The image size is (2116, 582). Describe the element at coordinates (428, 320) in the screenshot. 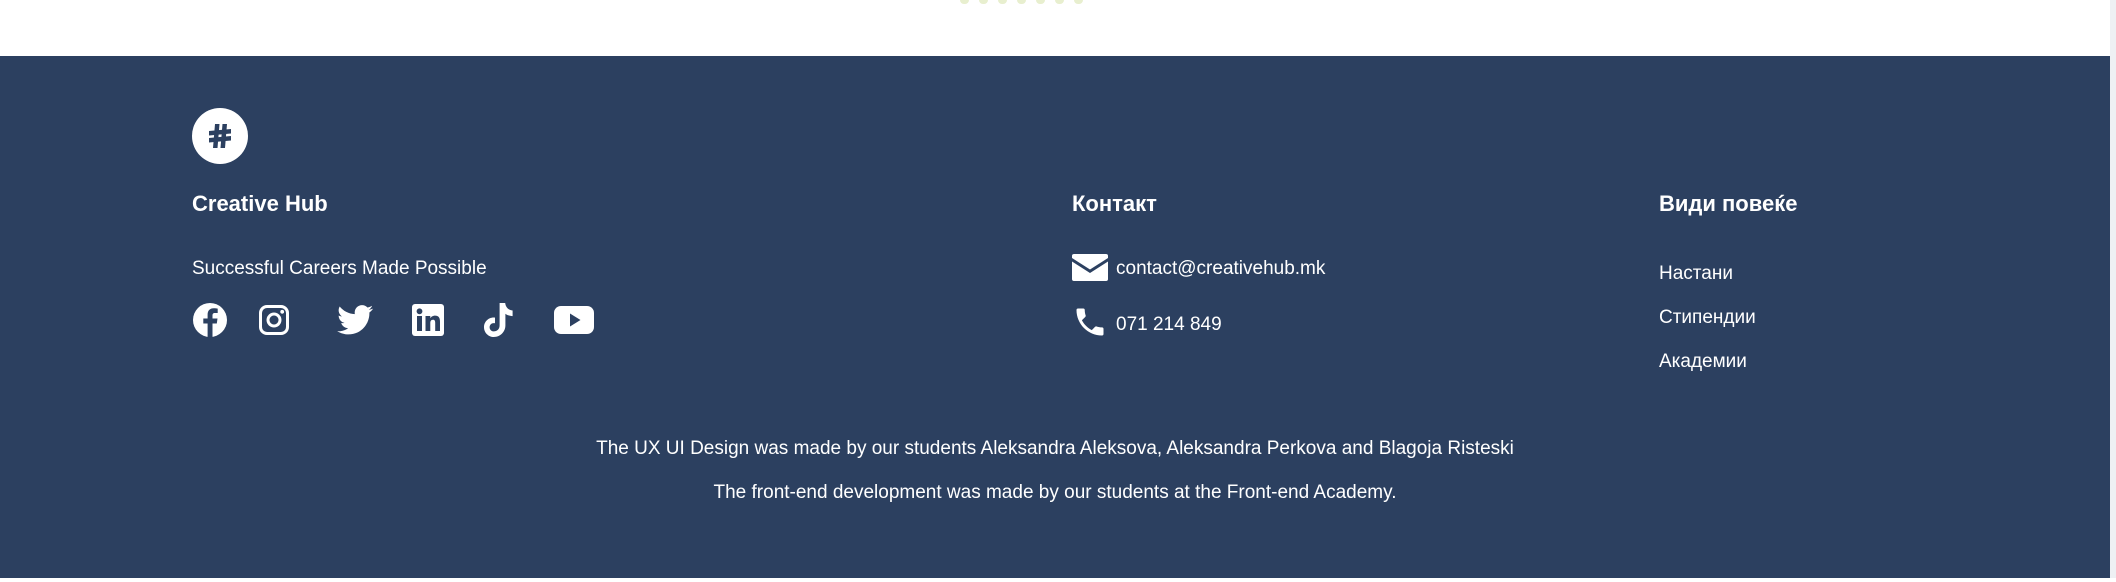

I see `linkedin-icon` at that location.